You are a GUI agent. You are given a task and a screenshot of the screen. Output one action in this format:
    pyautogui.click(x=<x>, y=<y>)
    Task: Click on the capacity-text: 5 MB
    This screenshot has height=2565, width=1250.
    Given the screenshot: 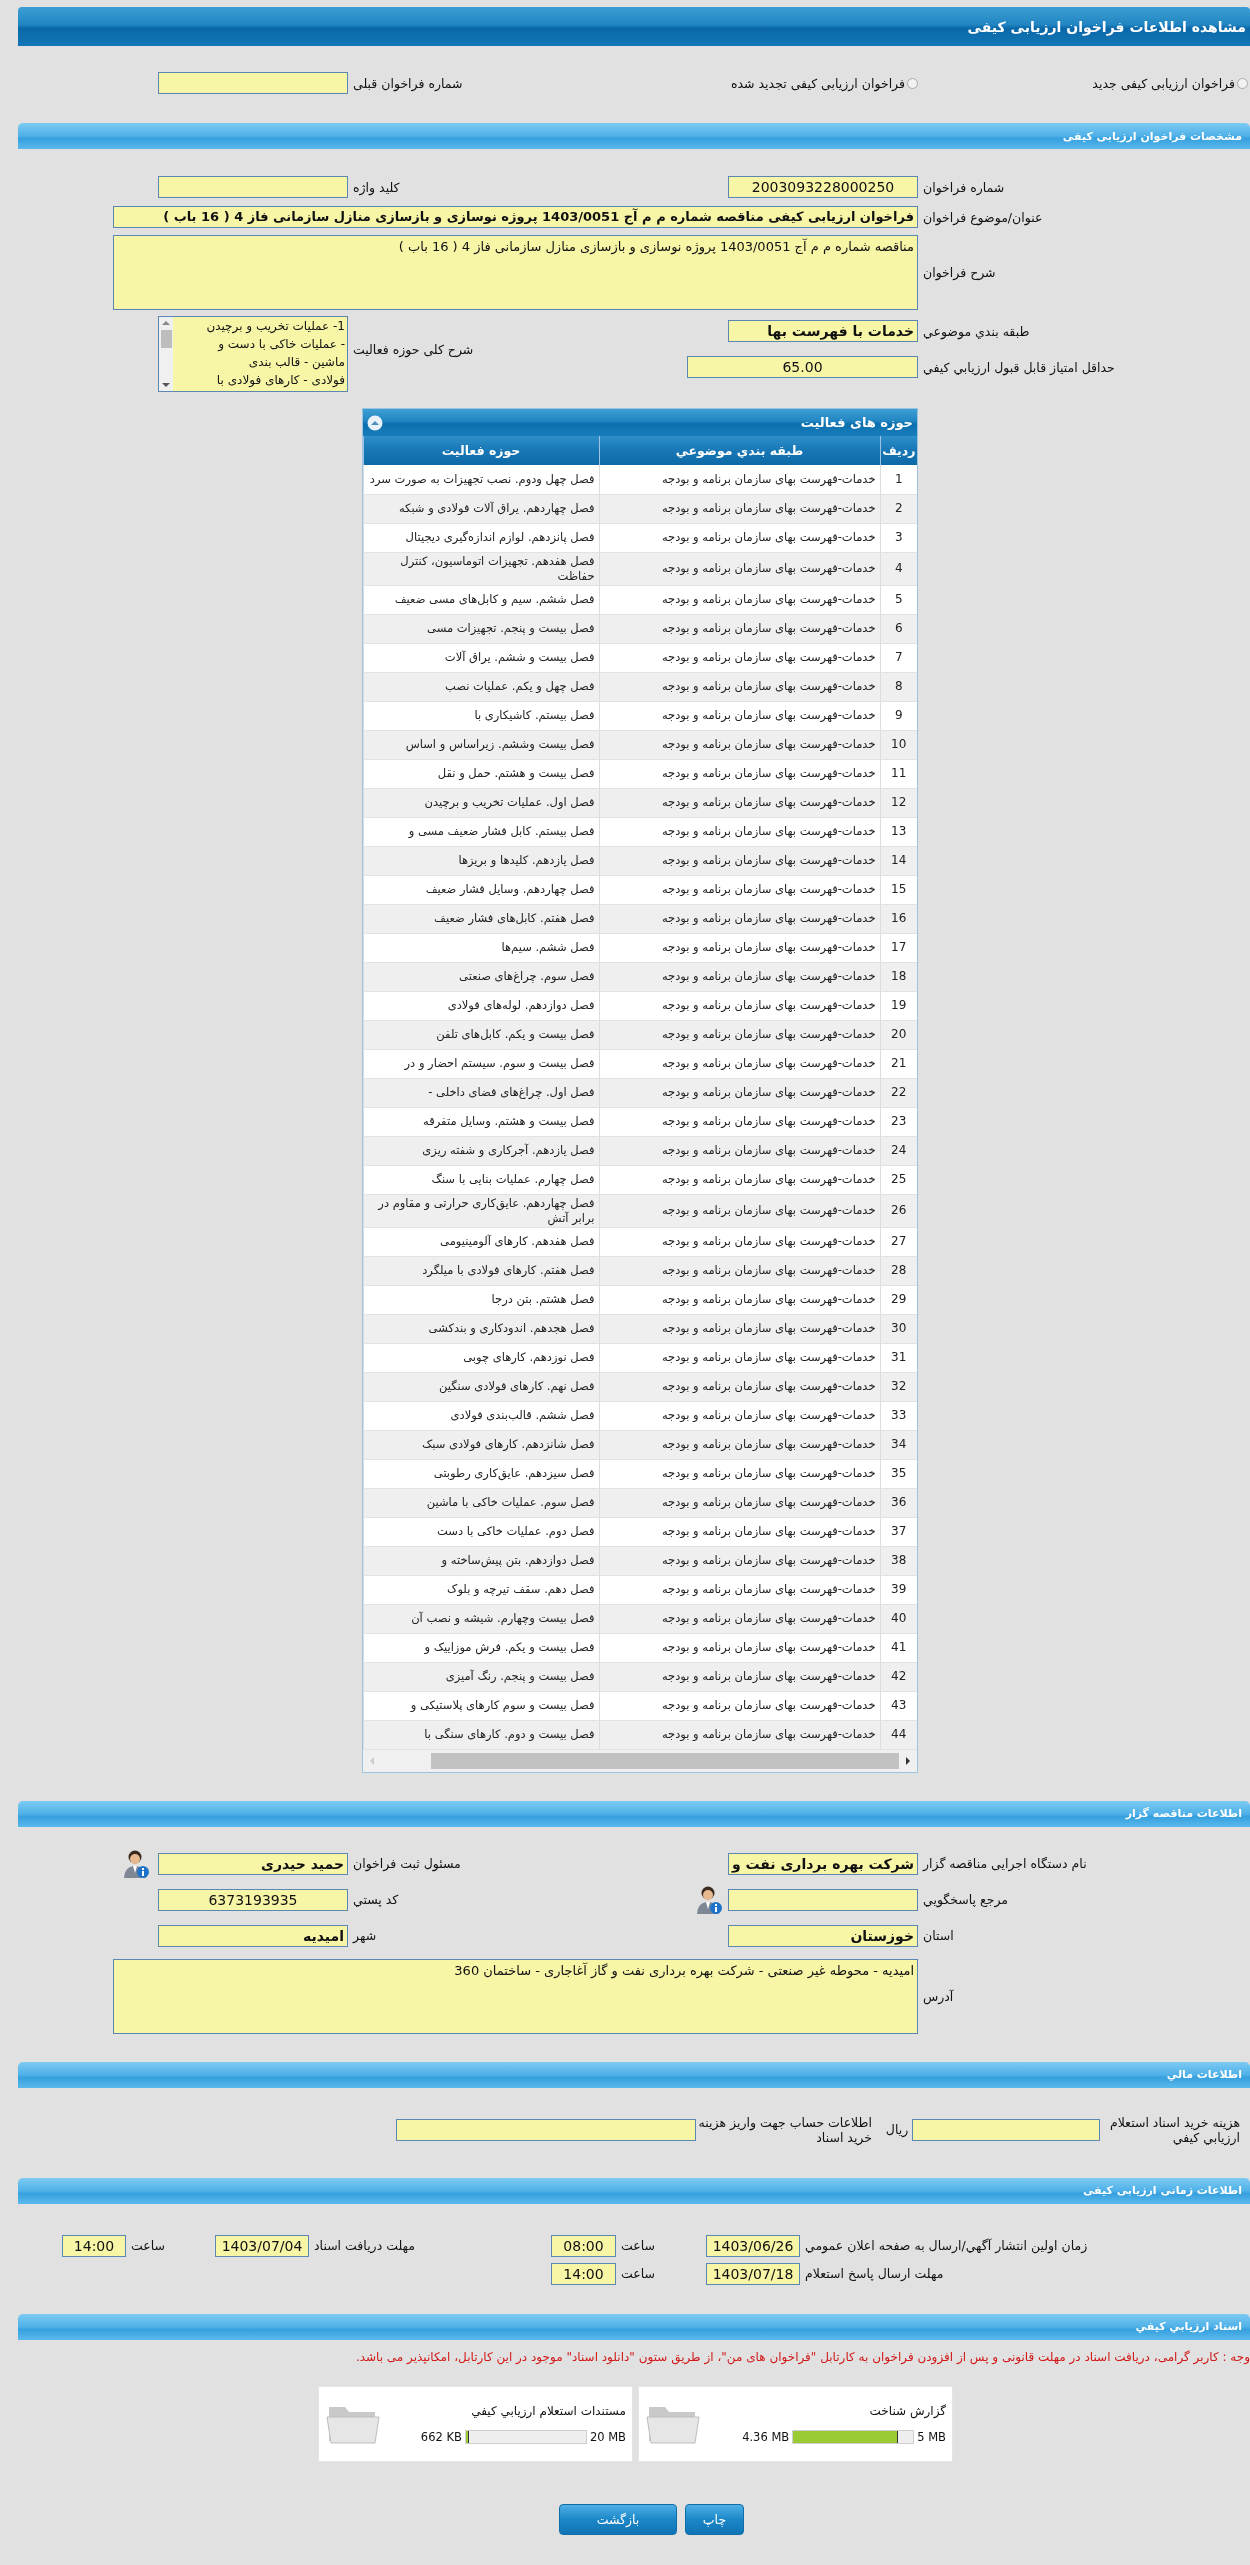 What is the action you would take?
    pyautogui.click(x=931, y=2436)
    